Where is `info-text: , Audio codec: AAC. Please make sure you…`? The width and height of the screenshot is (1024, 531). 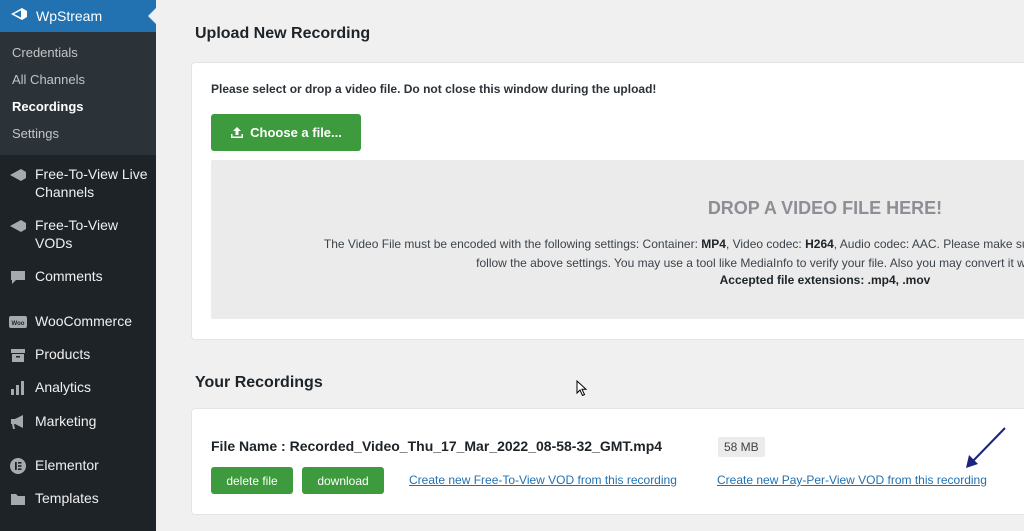
info-text: , Audio codec: AAC. Please make sure you… is located at coordinates (928, 244).